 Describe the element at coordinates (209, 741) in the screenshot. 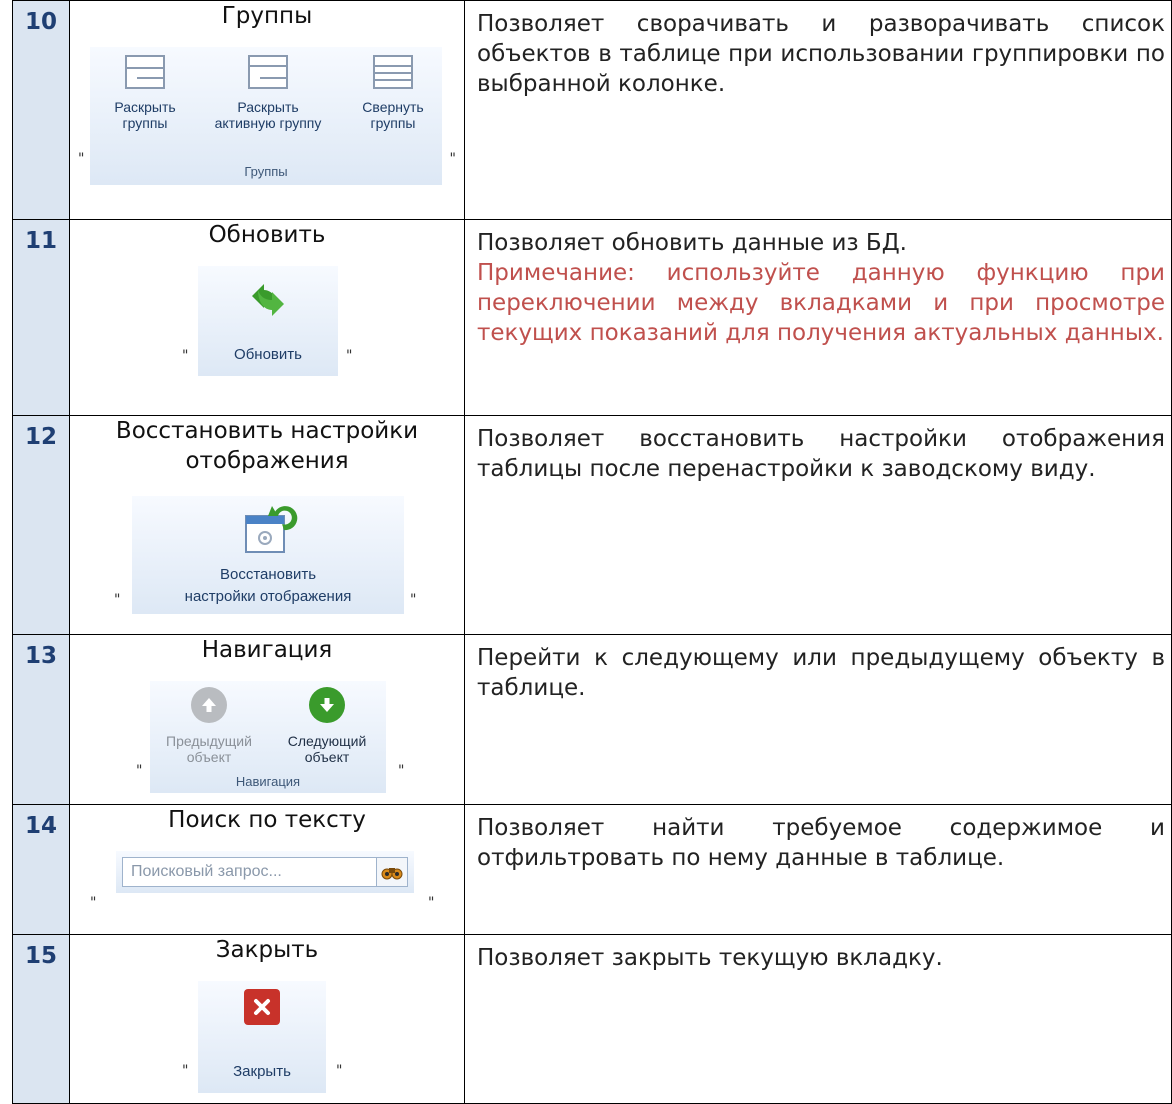

I see `previous-object-label-1: Предыдущий` at that location.